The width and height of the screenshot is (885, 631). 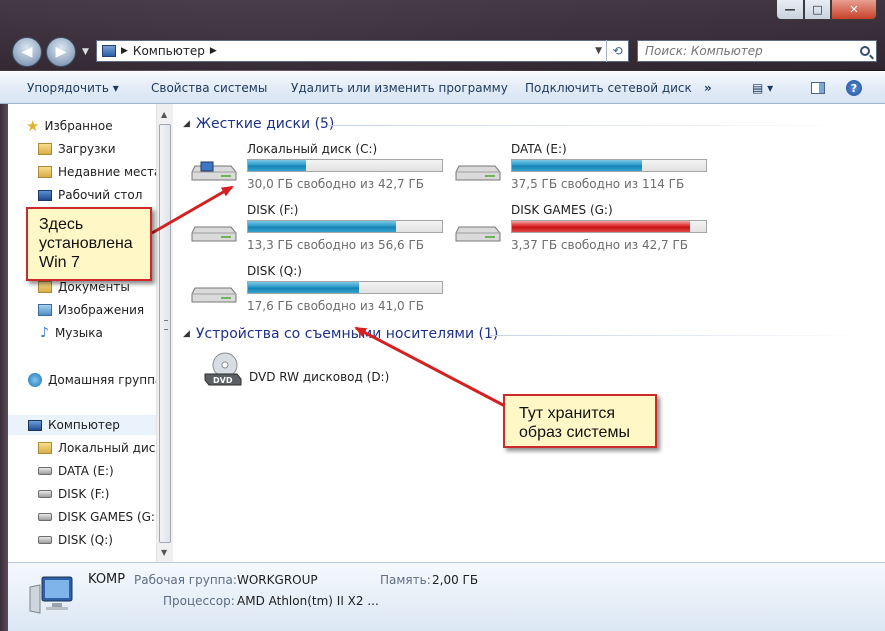 What do you see at coordinates (854, 10) in the screenshot?
I see `close-button: ✕` at bounding box center [854, 10].